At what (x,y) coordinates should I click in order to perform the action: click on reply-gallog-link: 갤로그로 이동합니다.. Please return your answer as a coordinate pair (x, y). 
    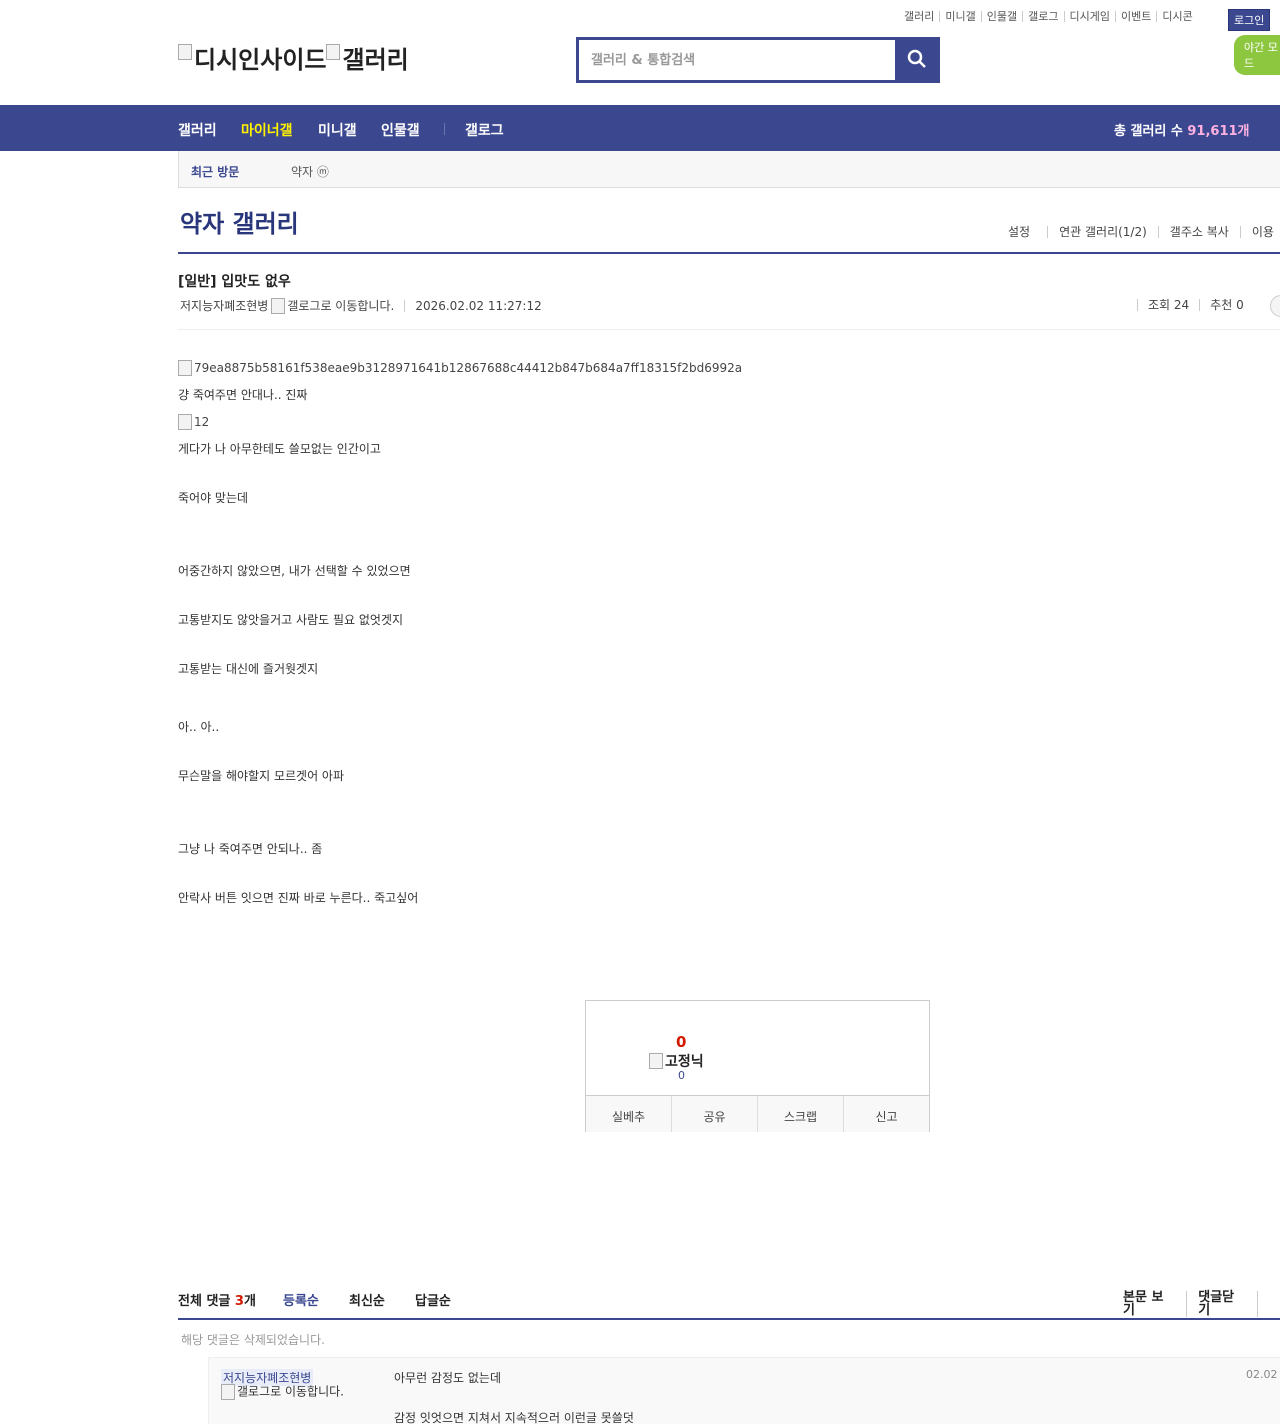
    Looking at the image, I should click on (286, 1392).